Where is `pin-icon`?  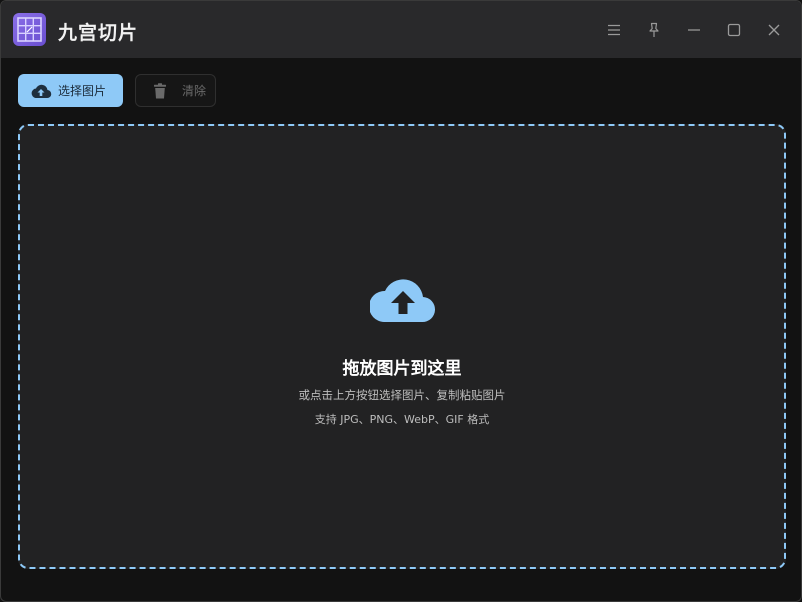
pin-icon is located at coordinates (654, 29).